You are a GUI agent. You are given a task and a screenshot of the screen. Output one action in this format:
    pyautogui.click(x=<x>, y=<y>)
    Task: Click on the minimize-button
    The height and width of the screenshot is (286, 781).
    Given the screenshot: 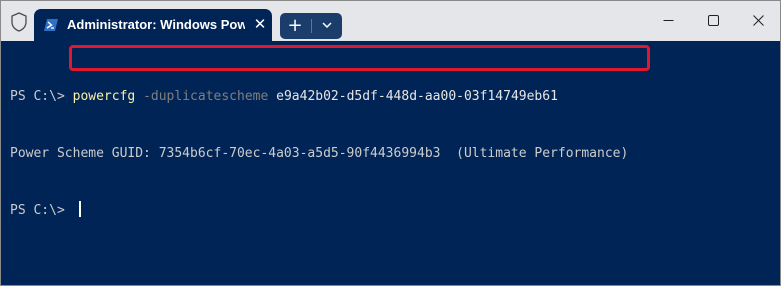 What is the action you would take?
    pyautogui.click(x=668, y=20)
    